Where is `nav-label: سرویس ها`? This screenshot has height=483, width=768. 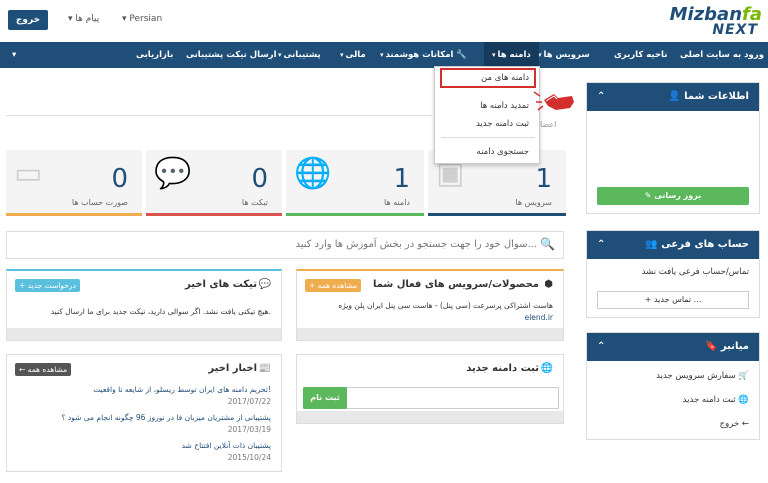
nav-label: سرویس ها is located at coordinates (566, 55).